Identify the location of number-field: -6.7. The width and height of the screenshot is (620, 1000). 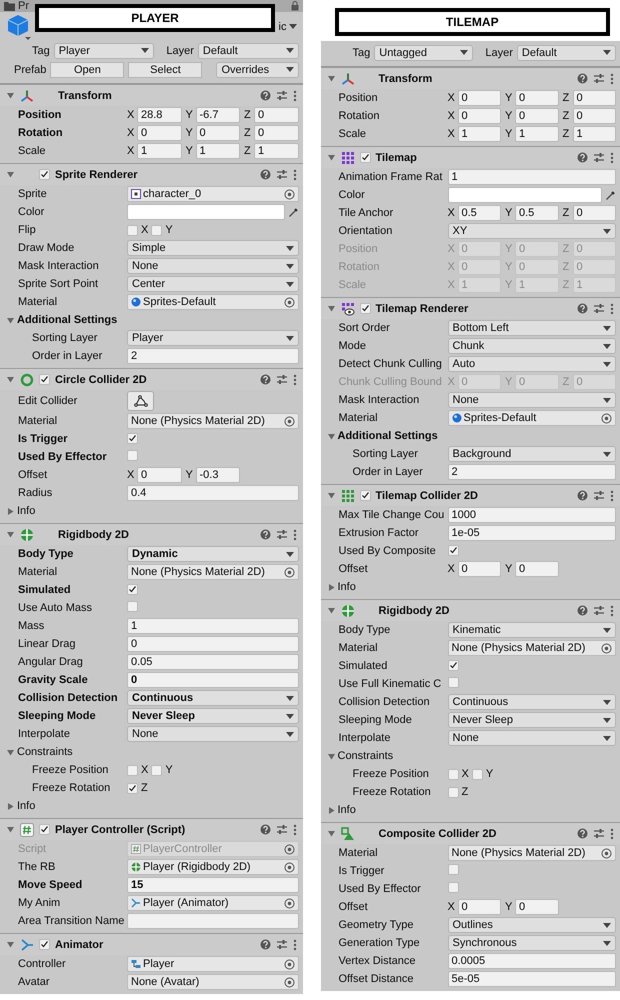
(218, 115).